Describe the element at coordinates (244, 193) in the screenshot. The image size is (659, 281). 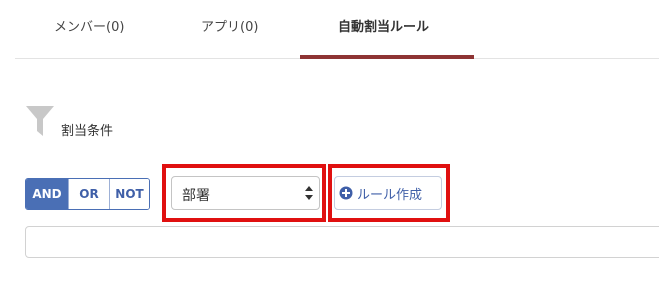
I see `highlight-field-select` at that location.